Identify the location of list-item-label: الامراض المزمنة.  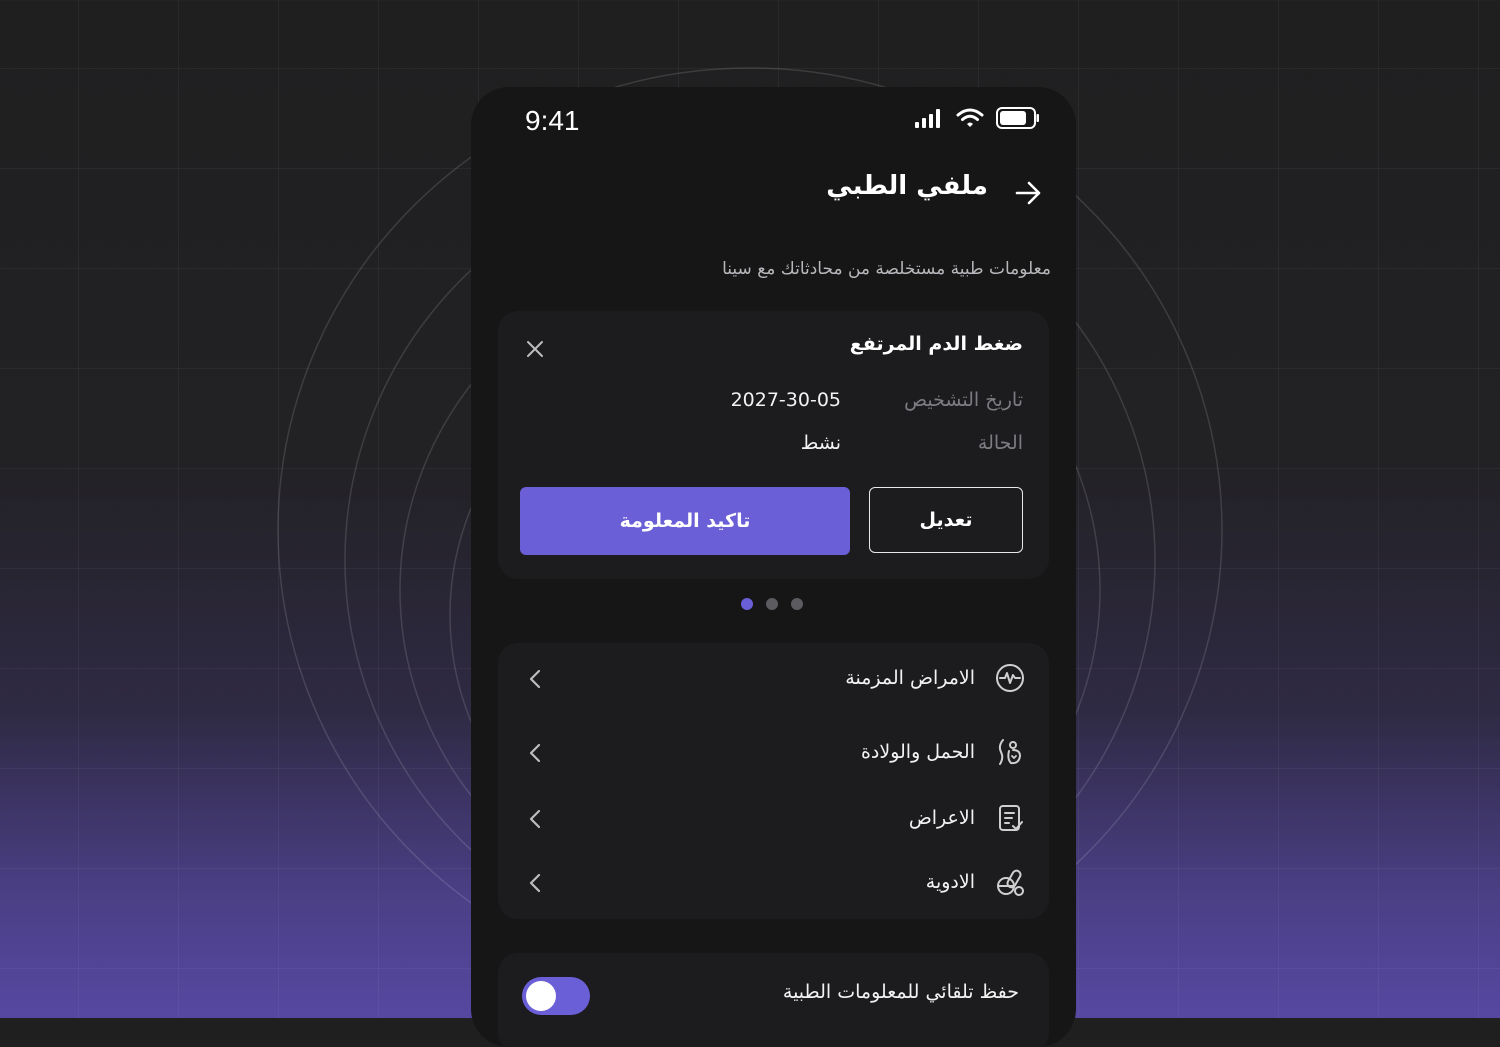
(910, 678).